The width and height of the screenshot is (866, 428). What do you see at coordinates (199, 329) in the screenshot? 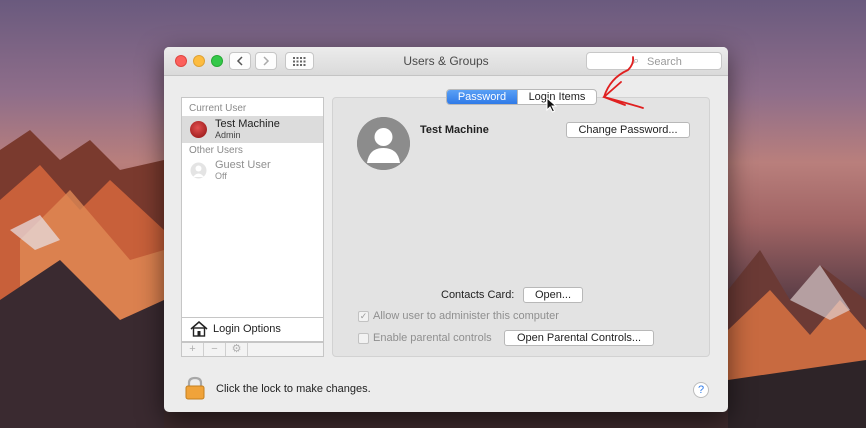
I see `house-icon` at bounding box center [199, 329].